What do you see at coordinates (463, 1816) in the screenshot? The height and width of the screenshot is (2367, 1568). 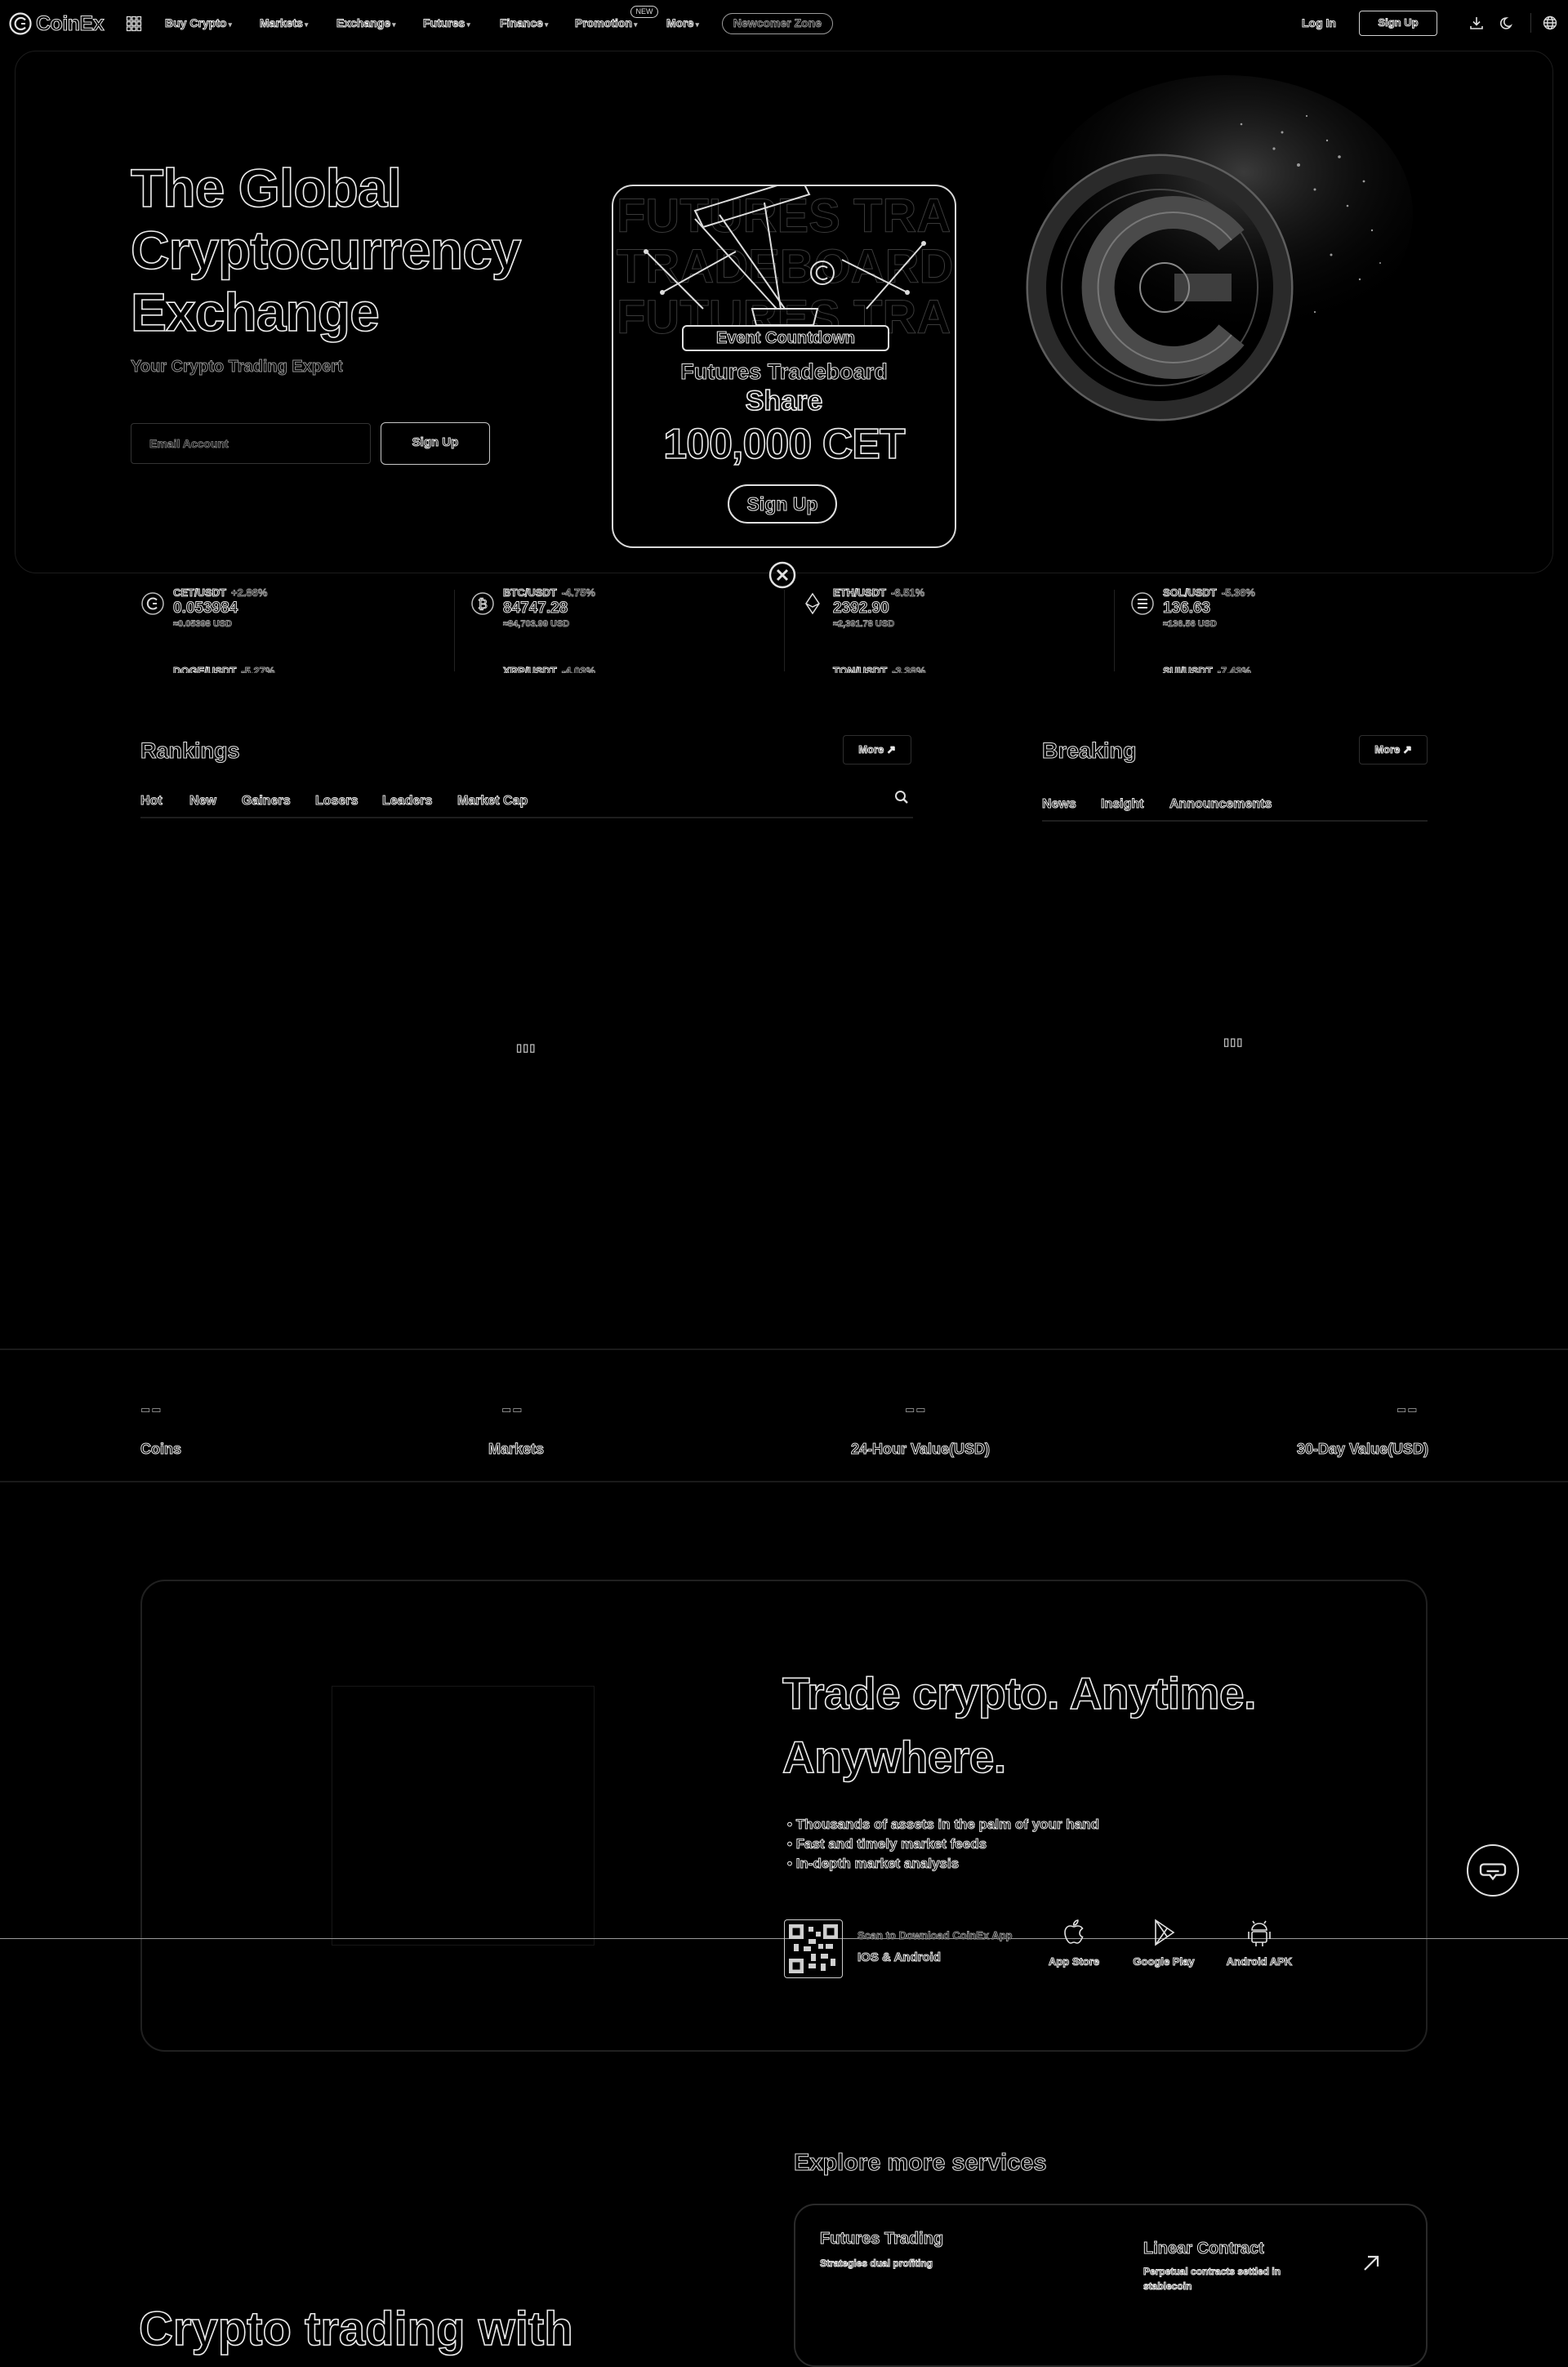 I see `app-phone-image` at bounding box center [463, 1816].